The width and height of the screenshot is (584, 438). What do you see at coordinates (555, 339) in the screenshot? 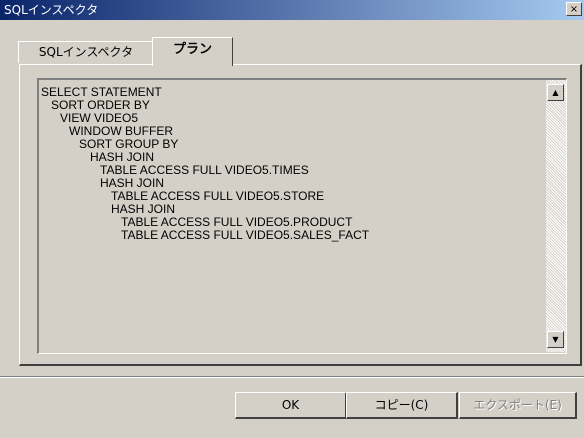
I see `arrow-down-icon: ▼` at bounding box center [555, 339].